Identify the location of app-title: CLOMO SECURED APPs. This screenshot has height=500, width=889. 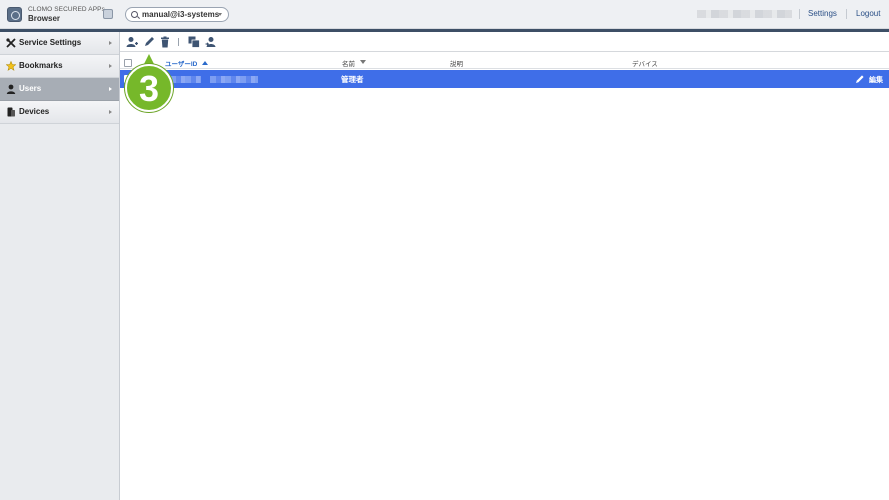
(66, 9).